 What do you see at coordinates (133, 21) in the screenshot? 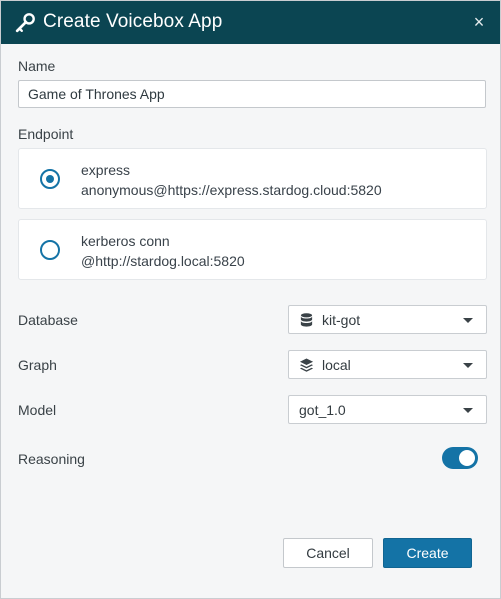
I see `dialog-title: Create Voicebox App` at bounding box center [133, 21].